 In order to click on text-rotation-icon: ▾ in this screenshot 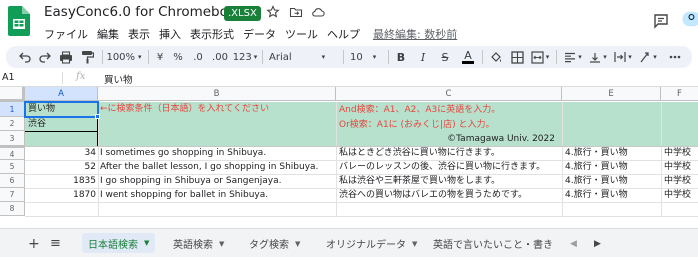, I will do `click(648, 57)`.